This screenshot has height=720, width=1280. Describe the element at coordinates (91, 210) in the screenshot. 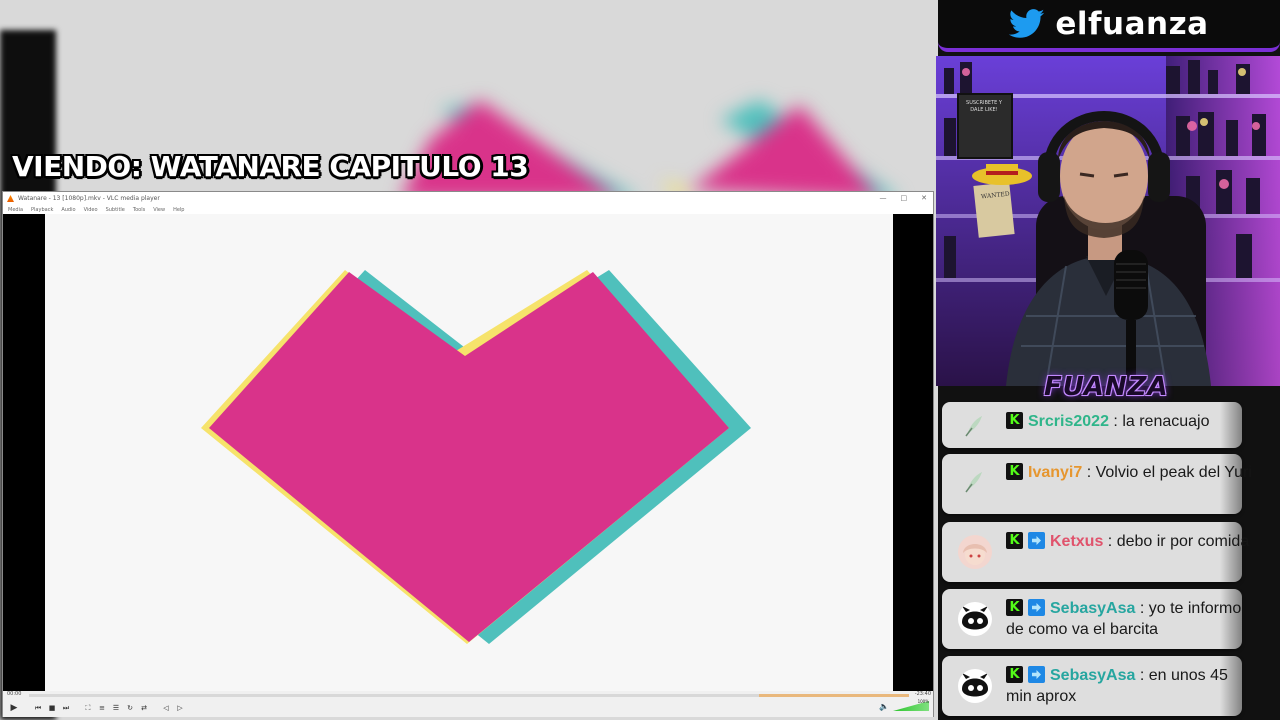

I see `menu-video: Video` at that location.